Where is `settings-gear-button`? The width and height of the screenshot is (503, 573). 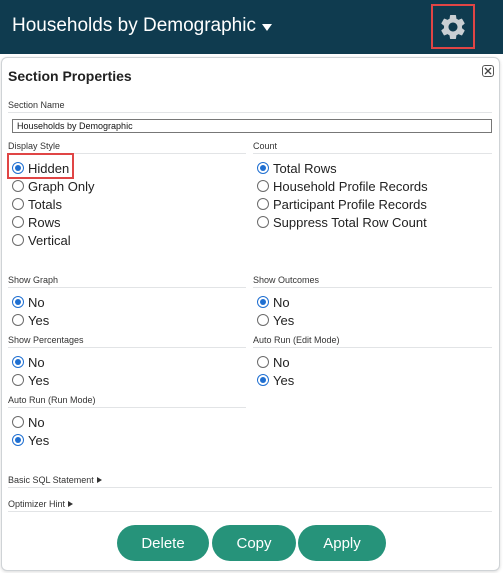 settings-gear-button is located at coordinates (453, 26).